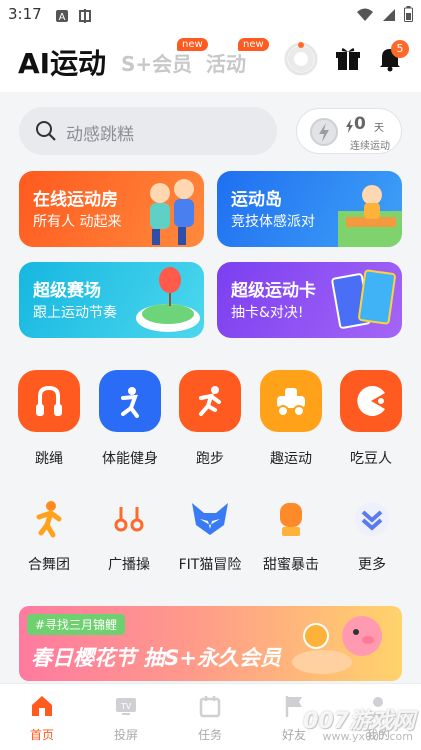 The width and height of the screenshot is (421, 750). What do you see at coordinates (210, 643) in the screenshot?
I see `promo-banner: #寻找三月锦鲤 春日樱花节 抽S+永久会员` at bounding box center [210, 643].